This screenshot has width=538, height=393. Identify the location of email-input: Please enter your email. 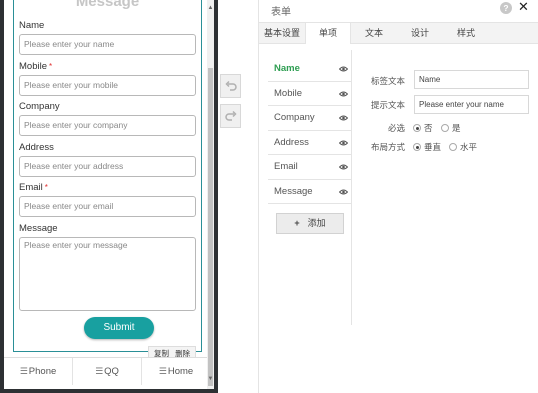
(107, 206).